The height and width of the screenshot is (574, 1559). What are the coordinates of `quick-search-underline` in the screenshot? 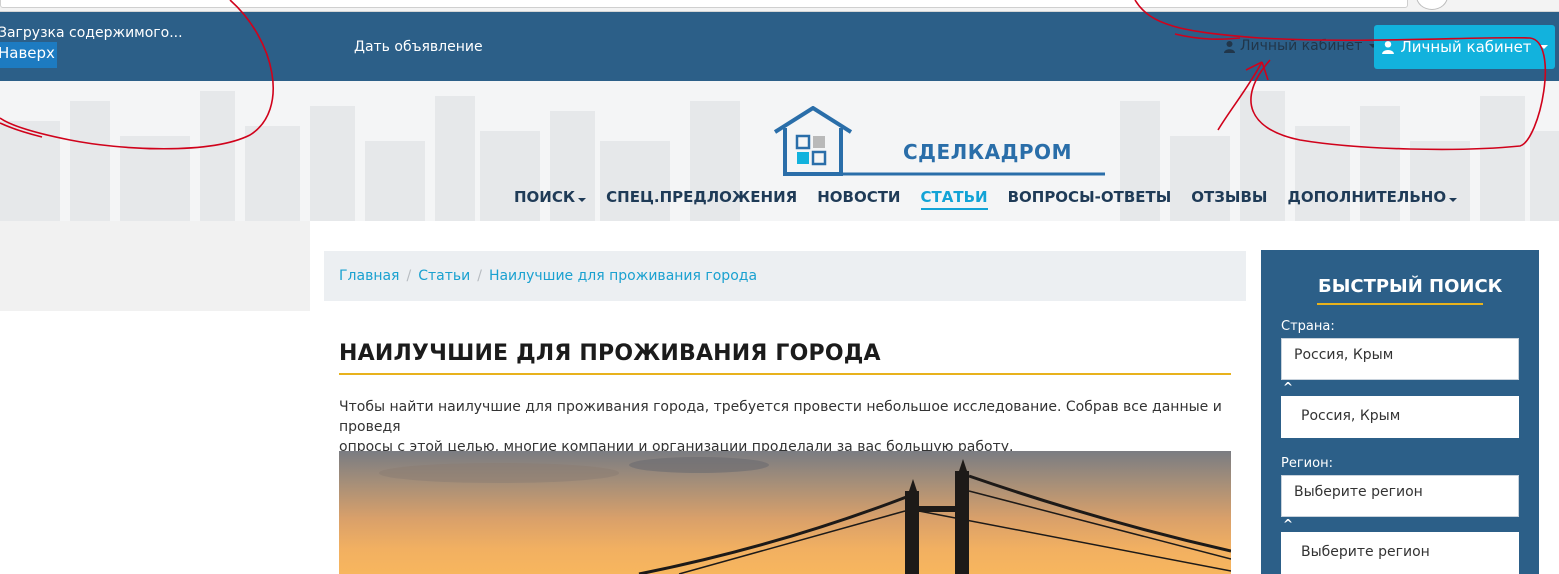 It's located at (1400, 304).